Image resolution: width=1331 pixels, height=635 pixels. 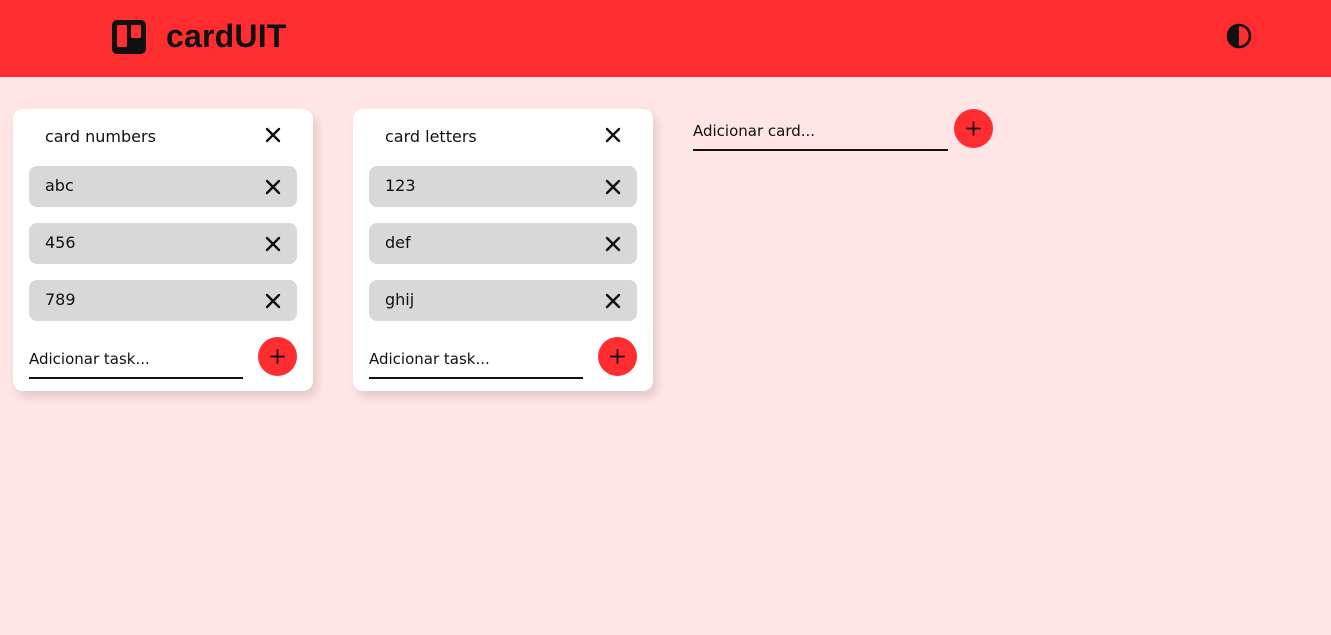 What do you see at coordinates (503, 243) in the screenshot?
I see `task-item: def` at bounding box center [503, 243].